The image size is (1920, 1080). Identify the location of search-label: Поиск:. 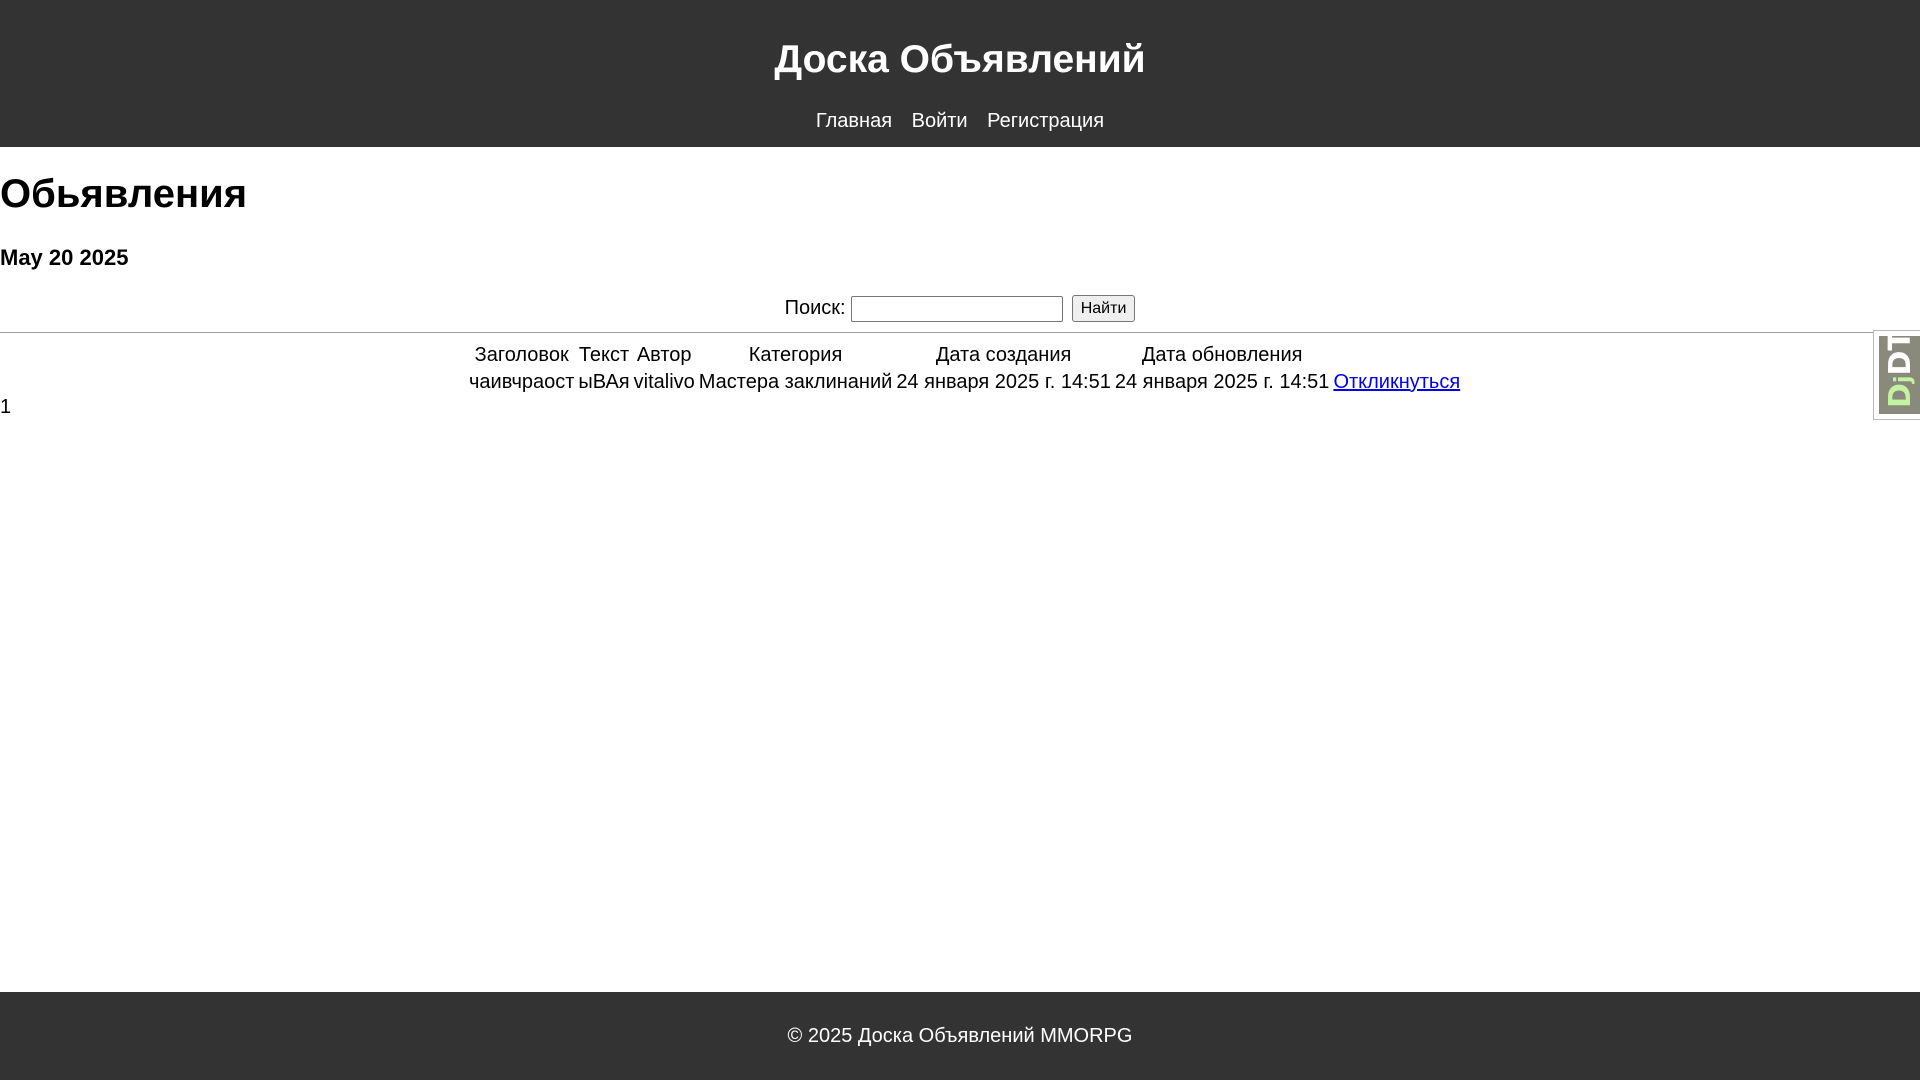
(815, 308).